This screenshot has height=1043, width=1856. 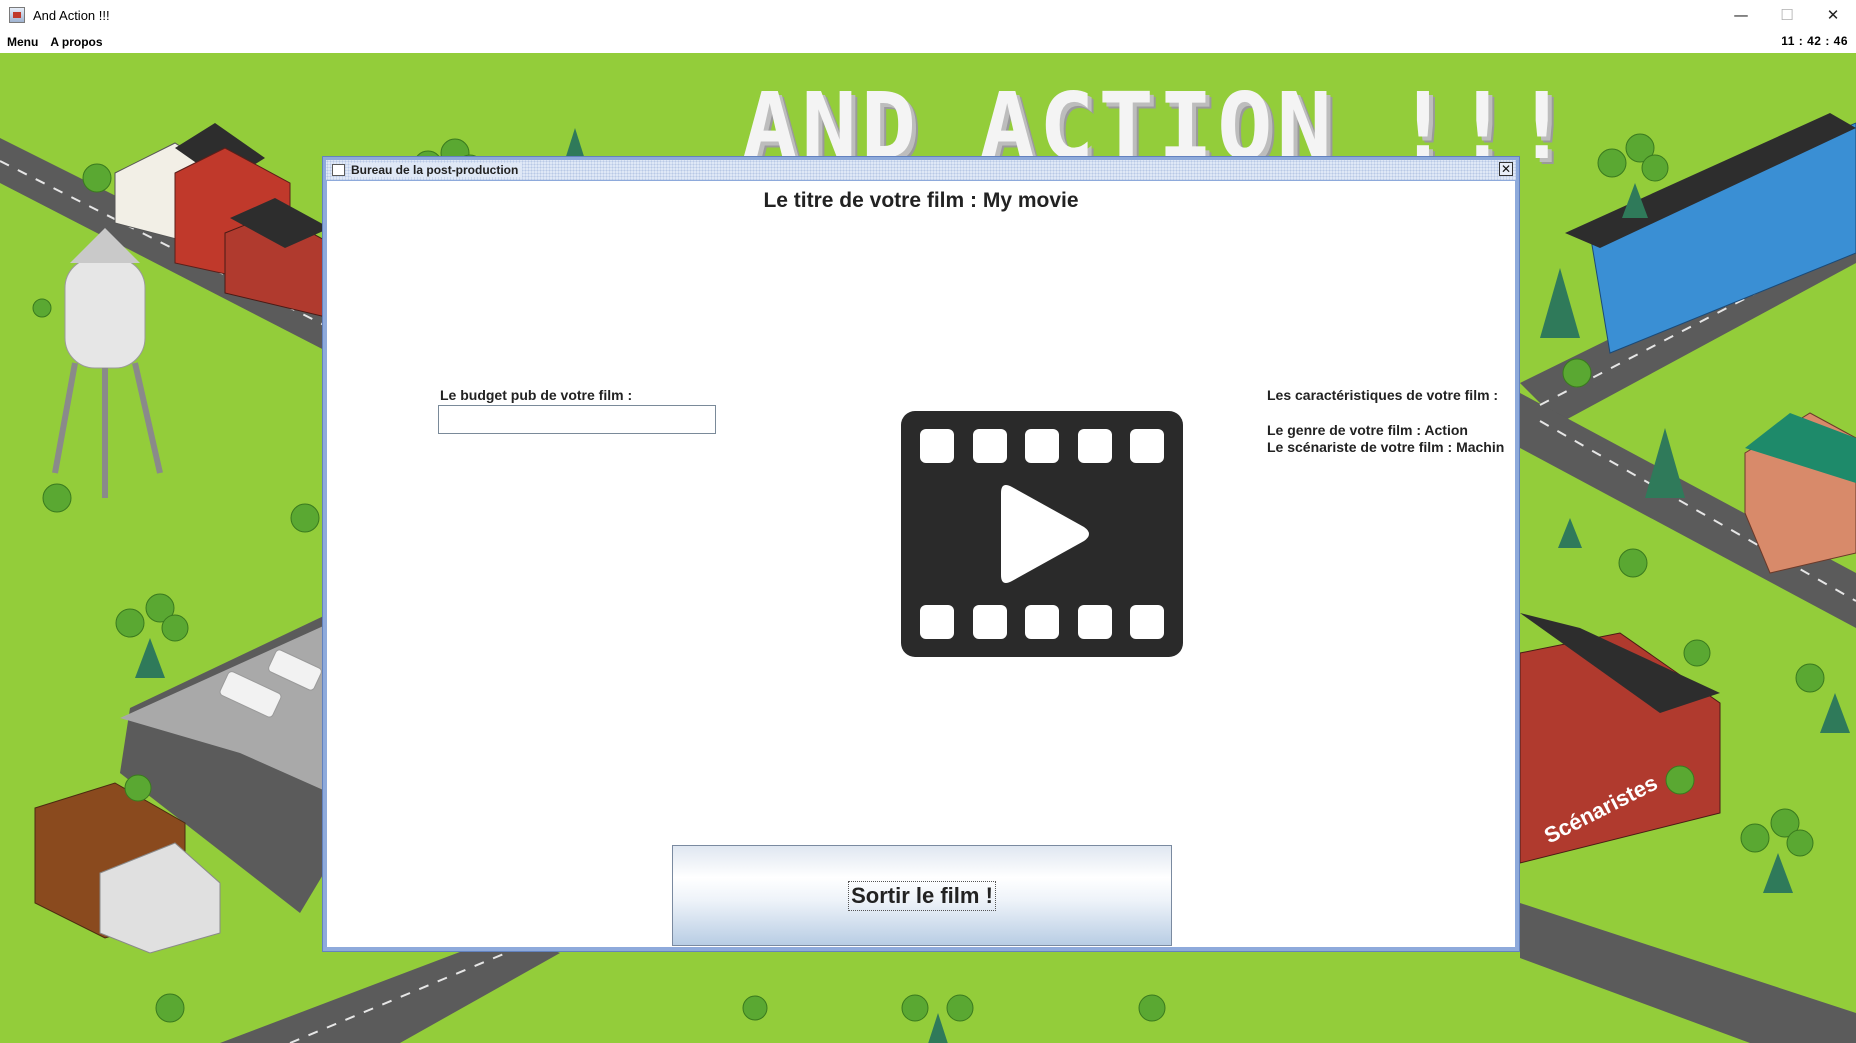 What do you see at coordinates (921, 170) in the screenshot?
I see `dialog-titlebar: Bureau de la post-production ✕` at bounding box center [921, 170].